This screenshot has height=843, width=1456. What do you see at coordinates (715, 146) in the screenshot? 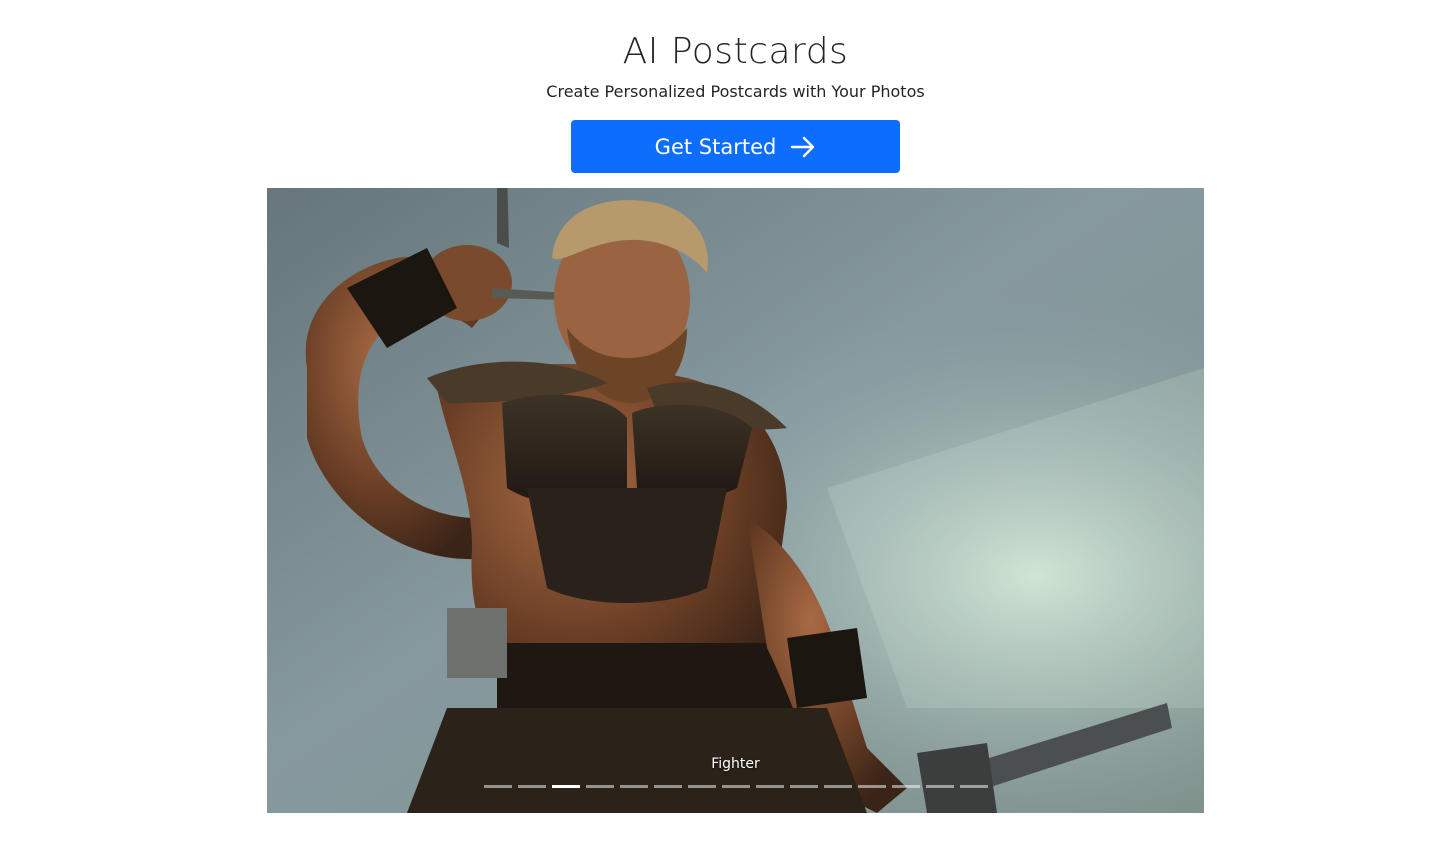
I see `get-started-label: Get Started` at bounding box center [715, 146].